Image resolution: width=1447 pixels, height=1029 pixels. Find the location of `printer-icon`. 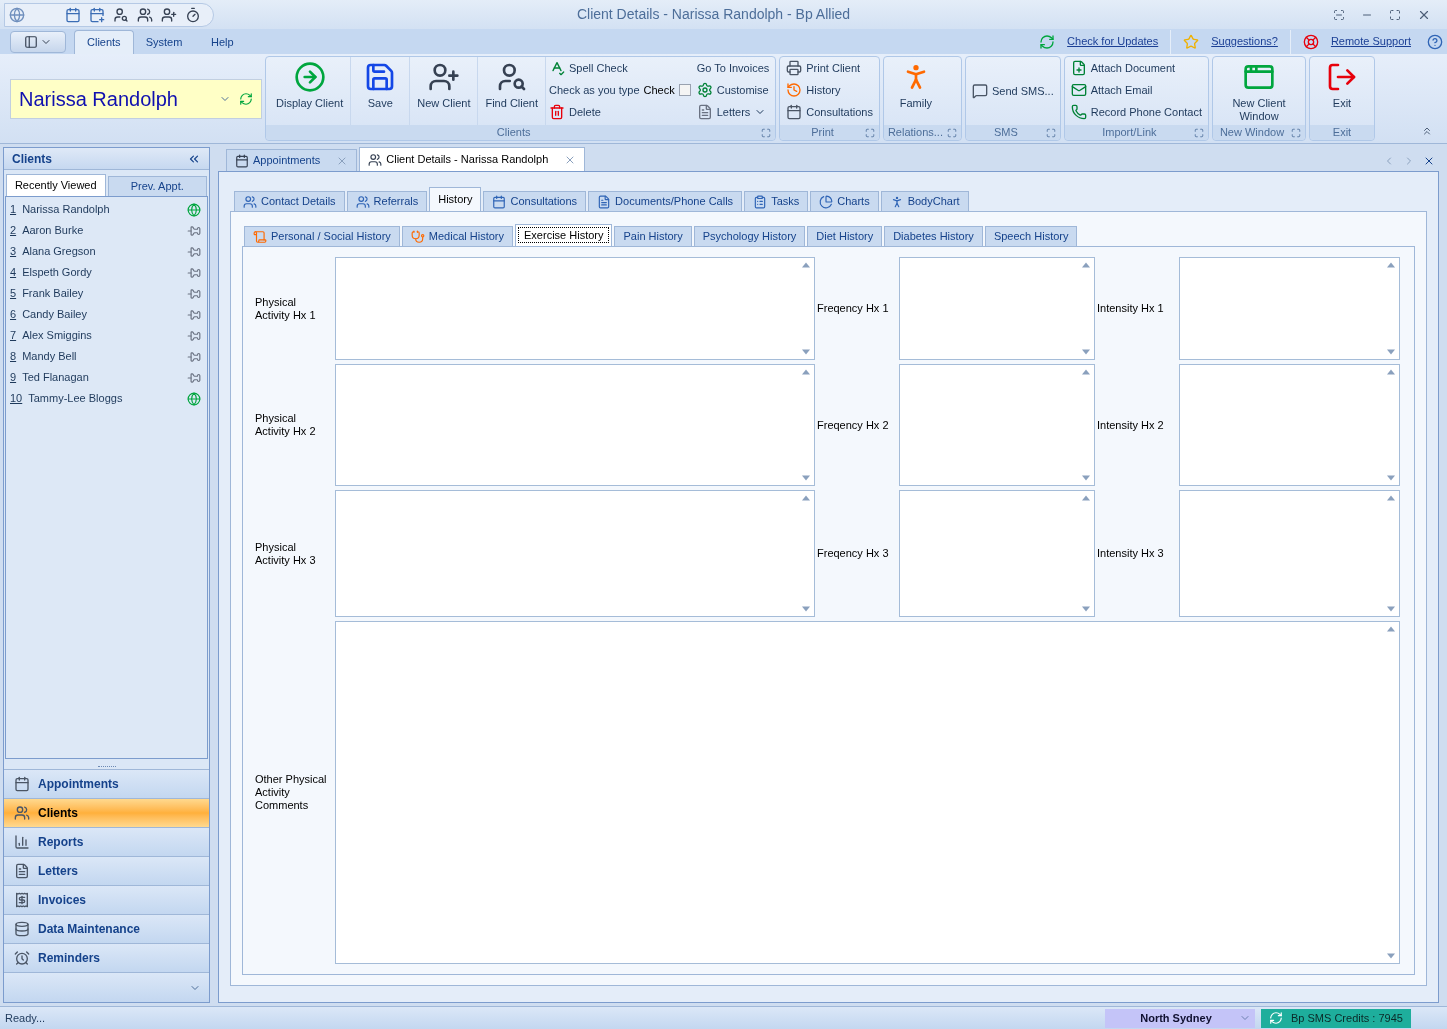

printer-icon is located at coordinates (794, 68).